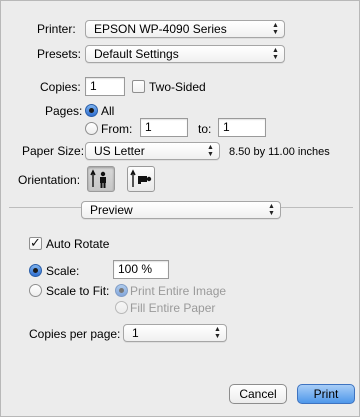 This screenshot has width=360, height=417. Describe the element at coordinates (49, 180) in the screenshot. I see `orientation-label: Orientation:` at that location.